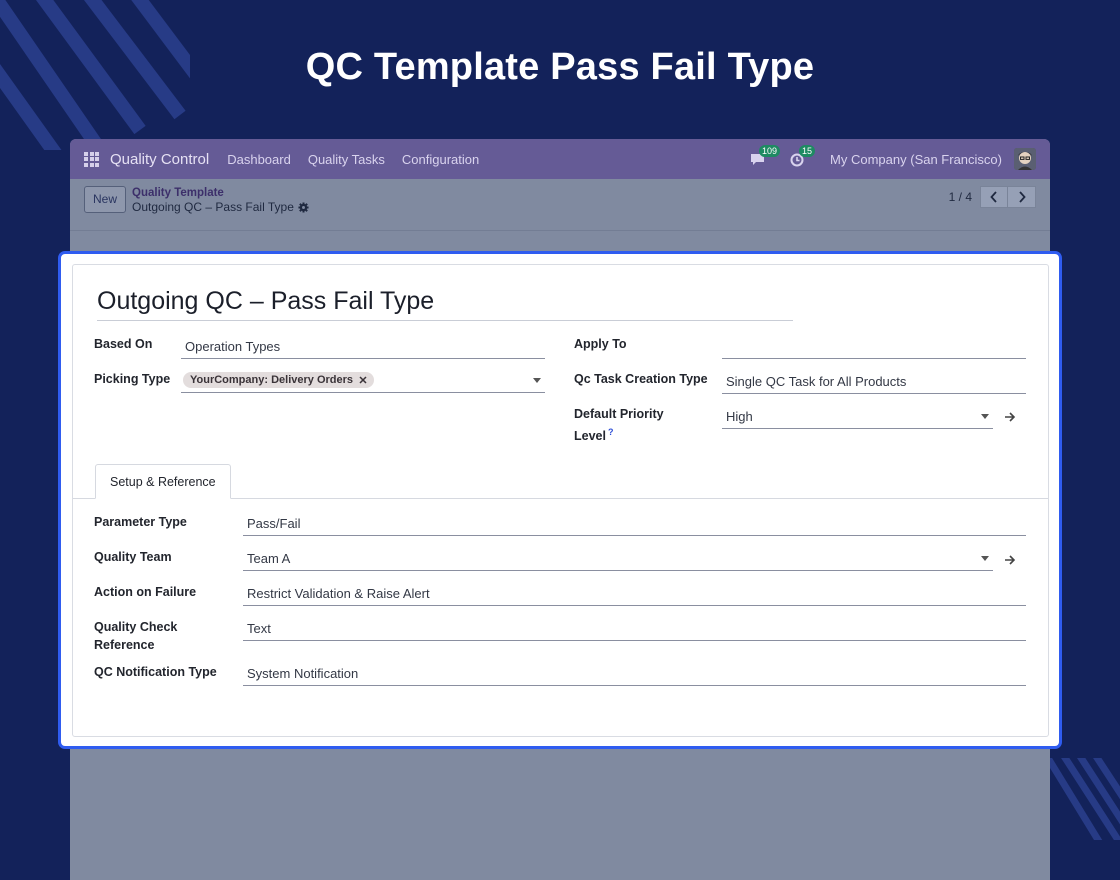 This screenshot has width=1120, height=880. I want to click on breadcrumb-current: Outgoing QC – Pass Fail Type, so click(220, 207).